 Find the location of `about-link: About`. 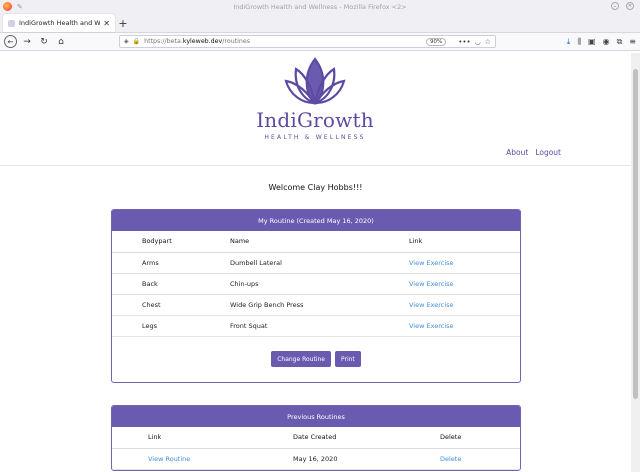

about-link: About is located at coordinates (517, 152).